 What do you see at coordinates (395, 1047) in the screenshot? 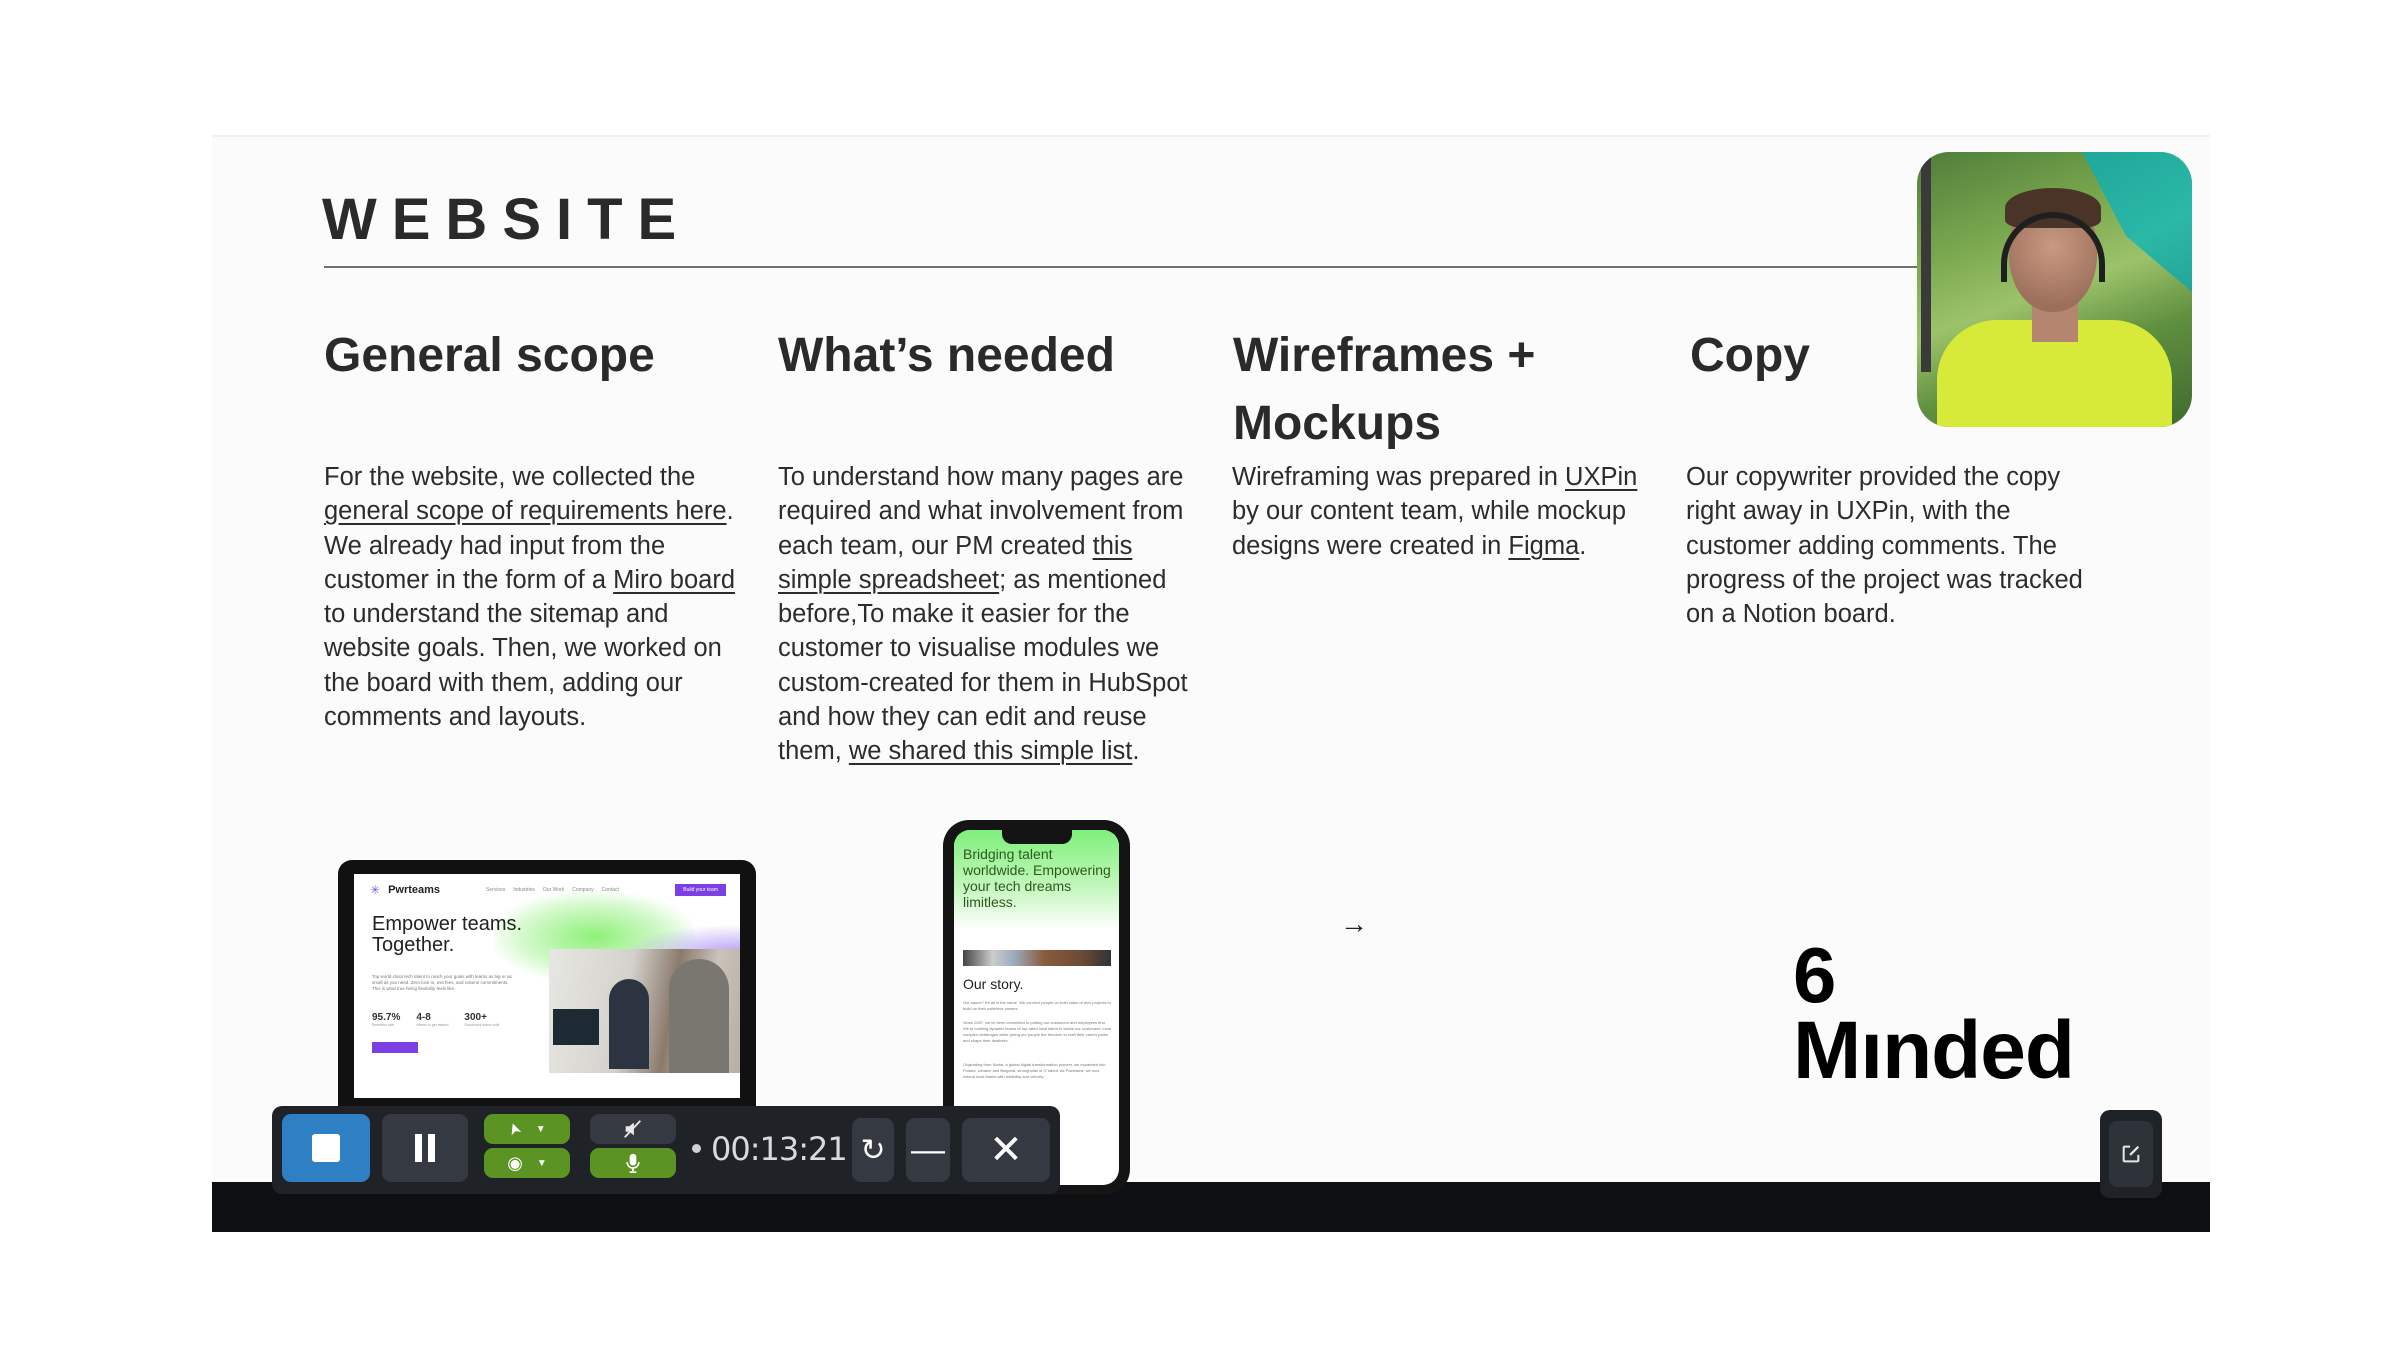
I see `laptop-hero-button` at bounding box center [395, 1047].